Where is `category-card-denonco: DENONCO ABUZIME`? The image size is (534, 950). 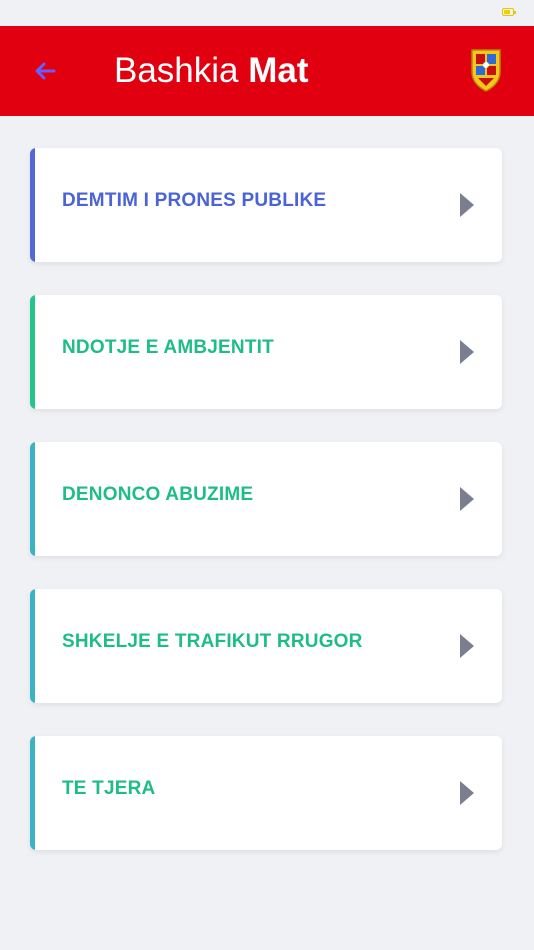
category-card-denonco: DENONCO ABUZIME is located at coordinates (266, 499).